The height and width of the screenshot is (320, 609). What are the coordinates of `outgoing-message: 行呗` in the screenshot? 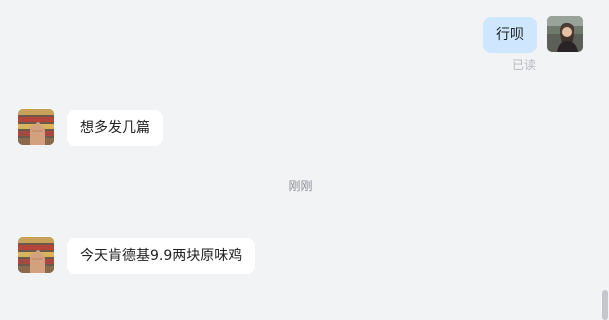 It's located at (533, 34).